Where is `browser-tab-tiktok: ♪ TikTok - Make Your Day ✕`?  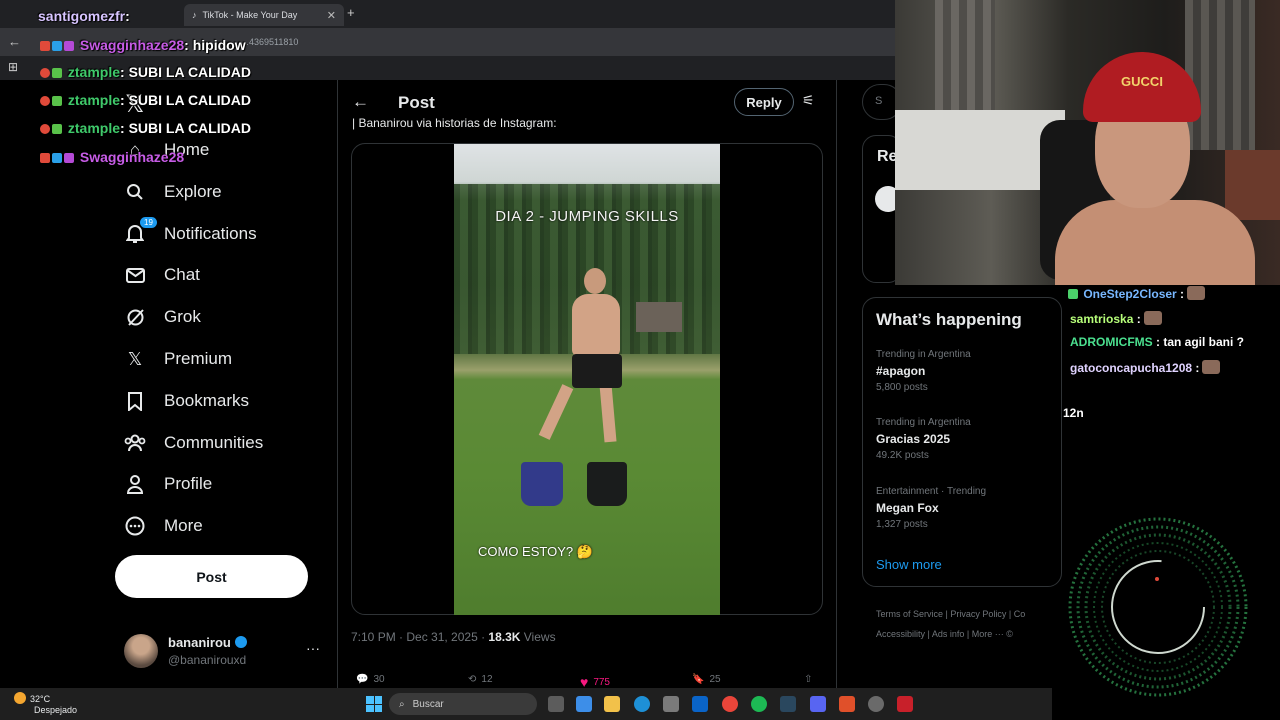 browser-tab-tiktok: ♪ TikTok - Make Your Day ✕ is located at coordinates (264, 15).